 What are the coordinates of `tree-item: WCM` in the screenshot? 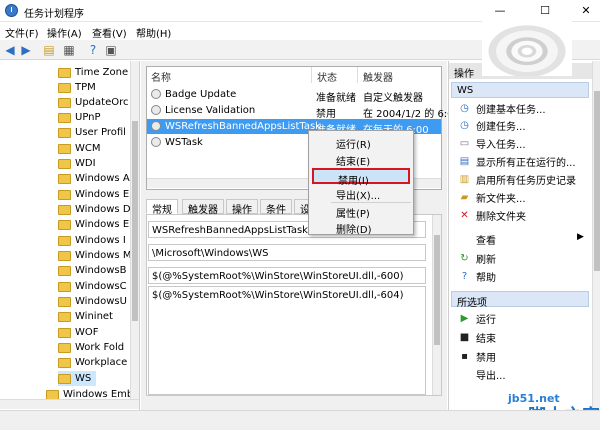 It's located at (79, 148).